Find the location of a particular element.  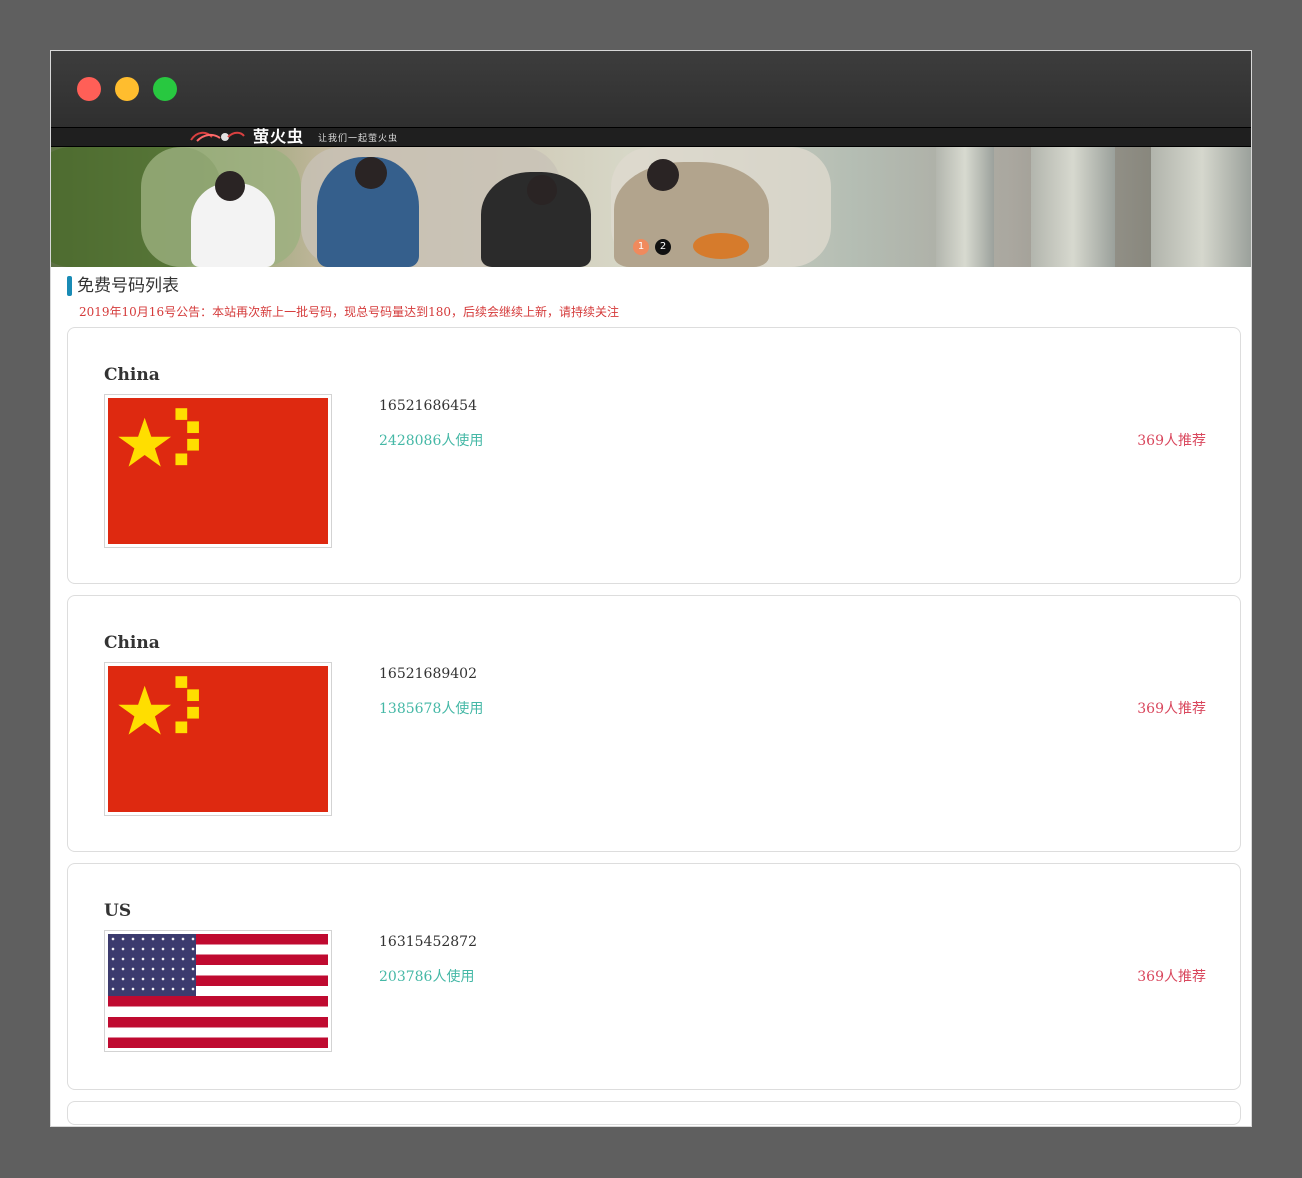

partial-number-card is located at coordinates (654, 1113).